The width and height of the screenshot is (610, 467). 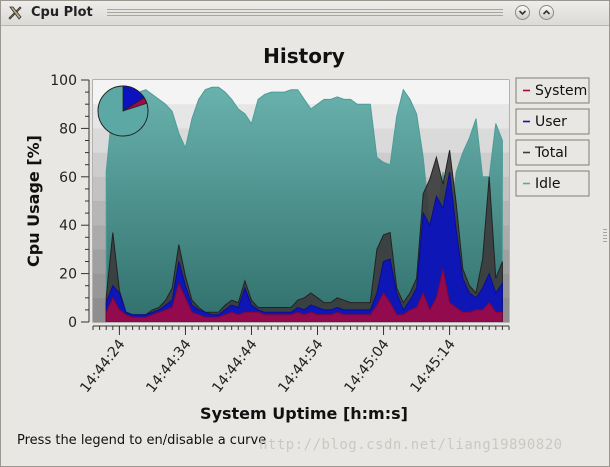 I want to click on legend-label: User, so click(x=551, y=122).